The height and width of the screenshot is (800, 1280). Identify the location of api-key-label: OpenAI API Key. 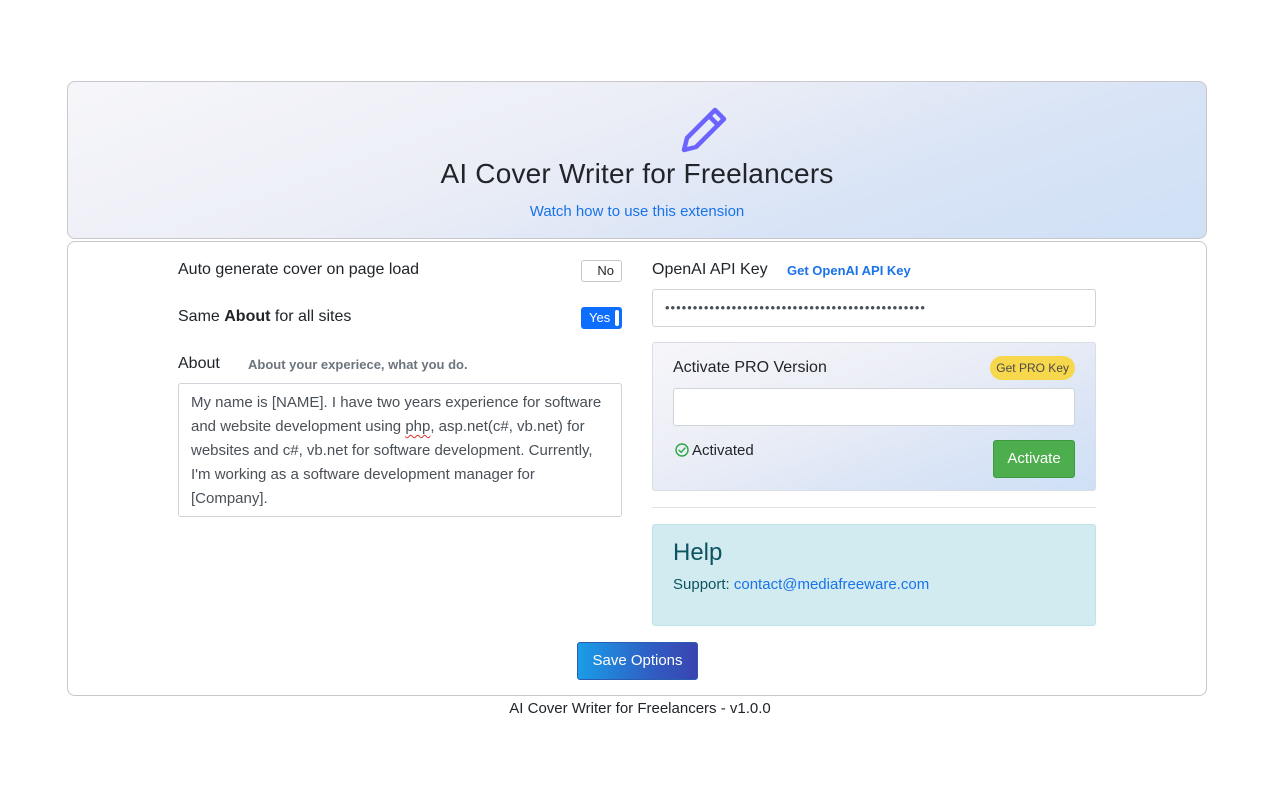
(710, 269).